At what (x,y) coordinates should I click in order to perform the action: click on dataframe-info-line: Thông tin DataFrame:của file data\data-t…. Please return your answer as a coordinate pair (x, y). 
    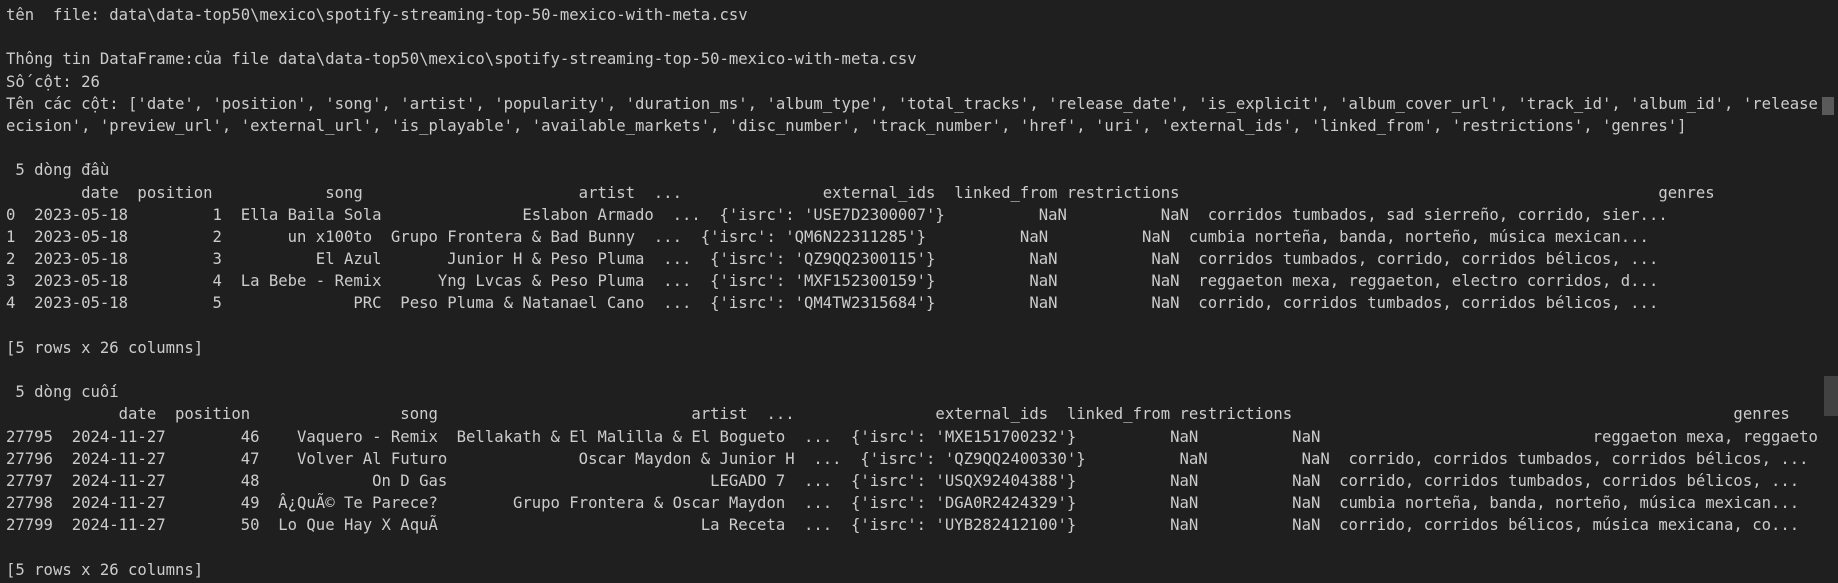
    Looking at the image, I should click on (461, 59).